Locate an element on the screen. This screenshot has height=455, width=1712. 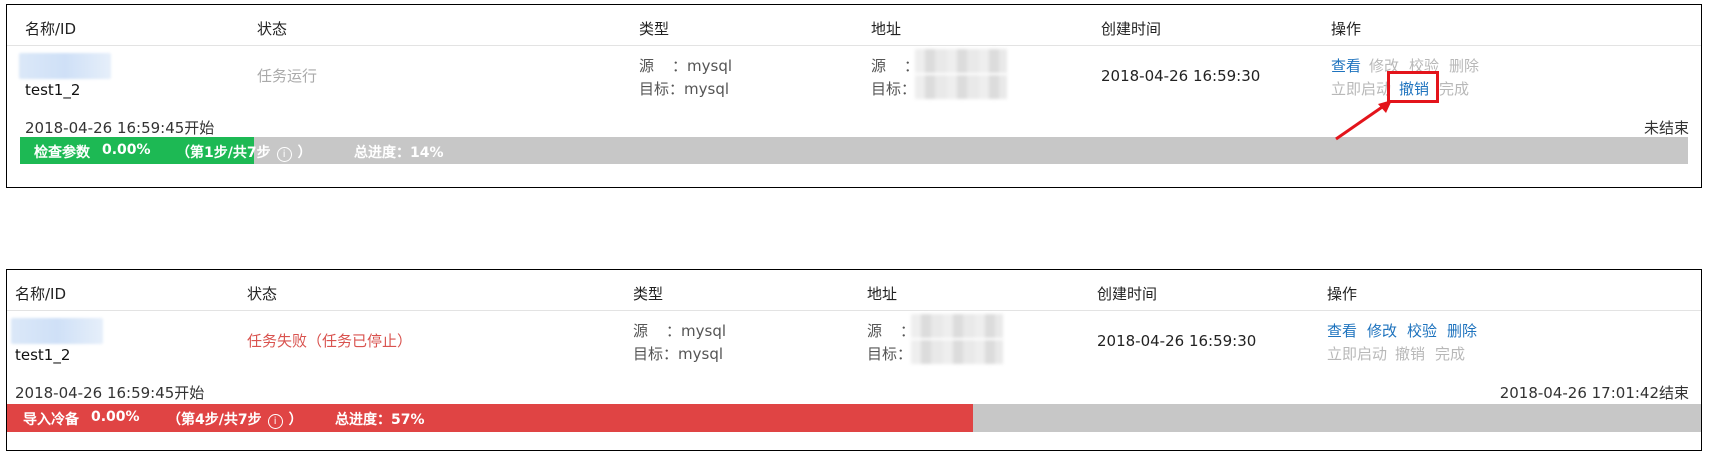
revoke-button: 撤销 is located at coordinates (1410, 353).